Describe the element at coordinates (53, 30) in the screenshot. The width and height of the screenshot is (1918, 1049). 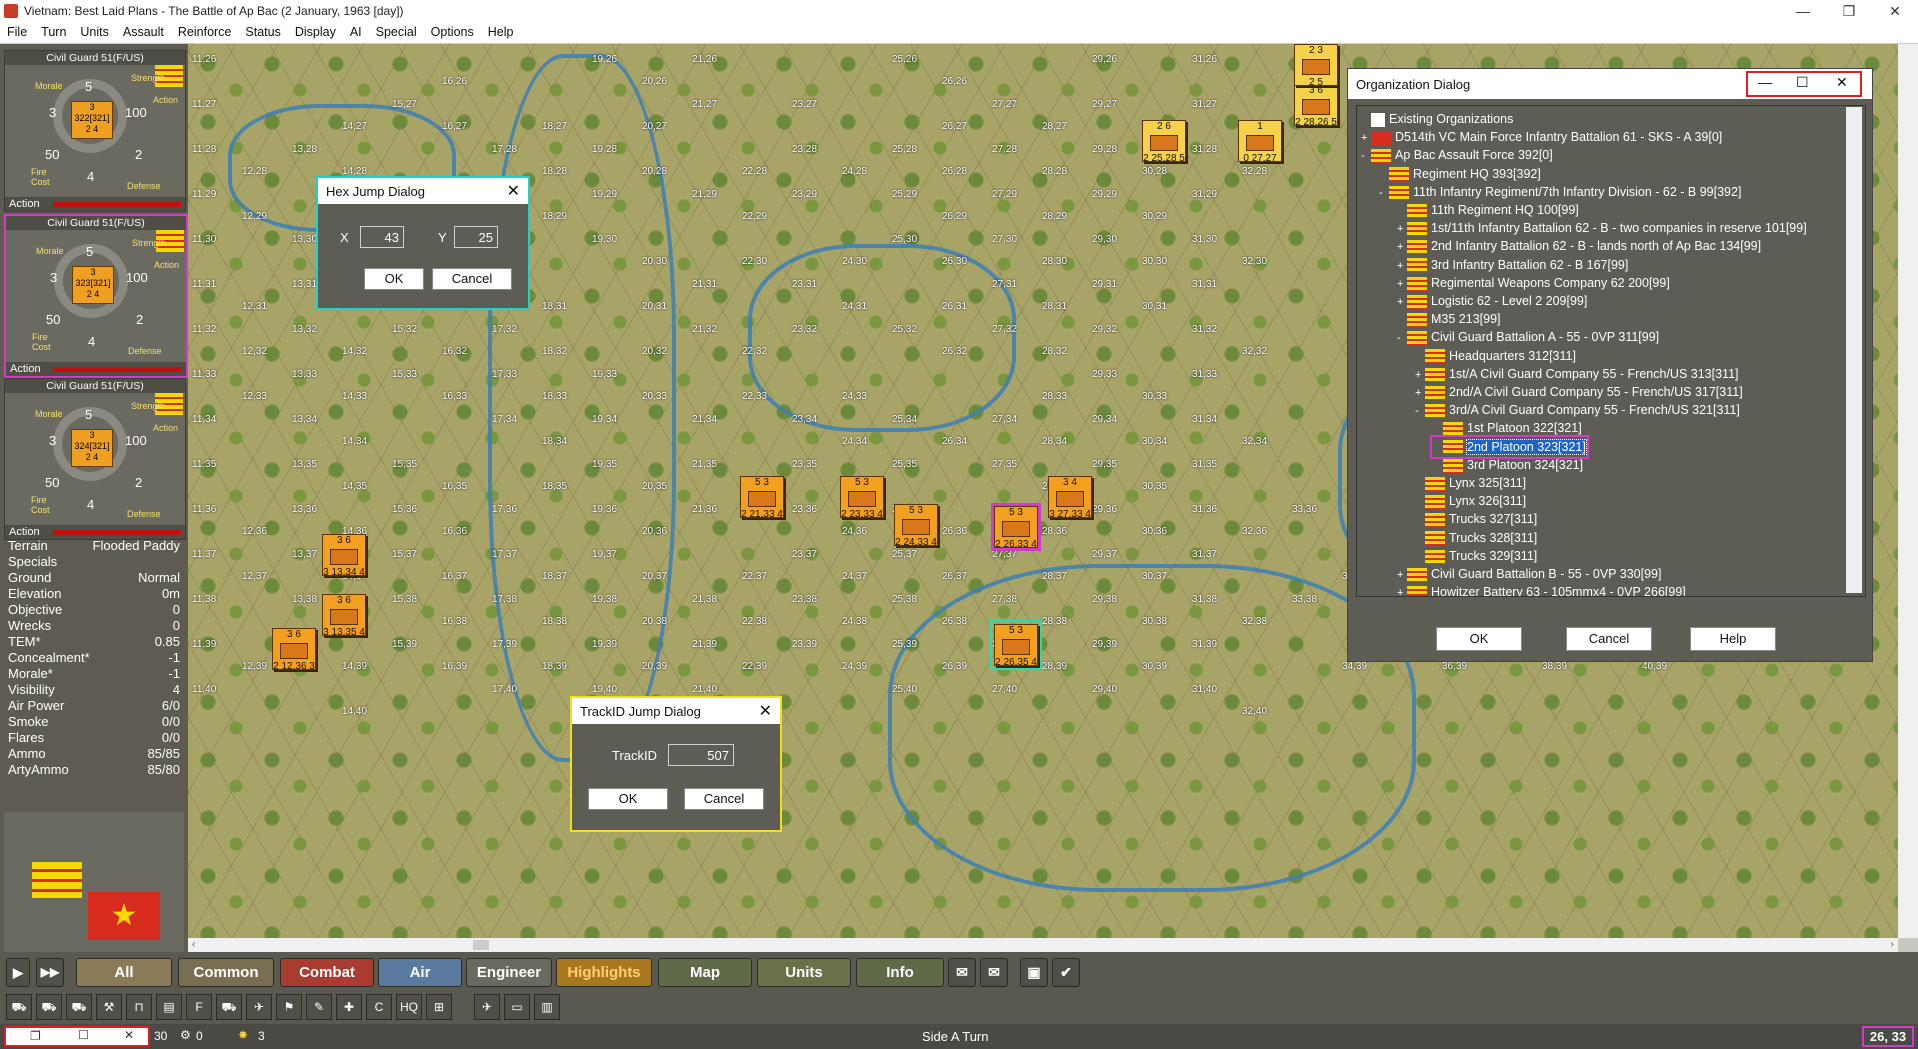
I see `menu-turn: Turn` at that location.